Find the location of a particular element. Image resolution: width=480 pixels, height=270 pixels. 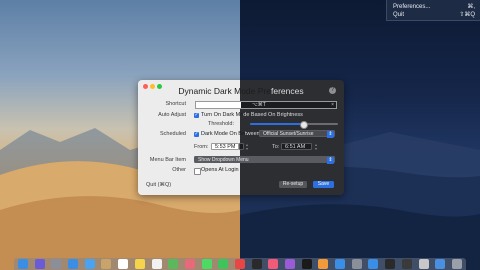

scheduled-checkbox: ✓ is located at coordinates (196, 134).